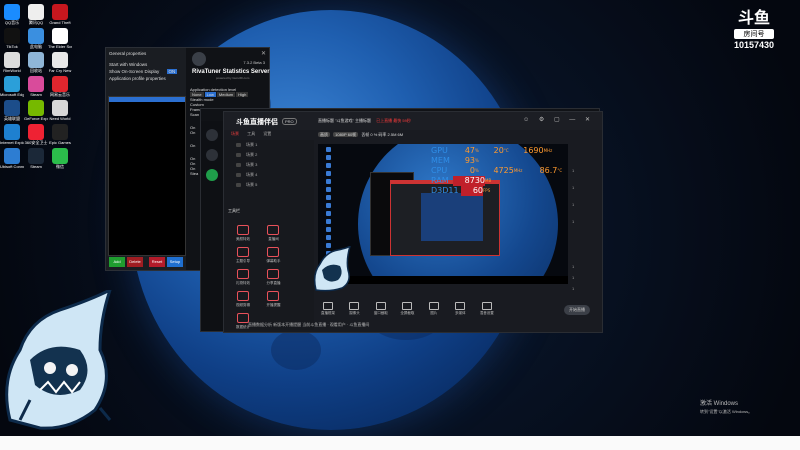  Describe the element at coordinates (243, 255) in the screenshot. I see `tool-guide: 主题引导` at that location.